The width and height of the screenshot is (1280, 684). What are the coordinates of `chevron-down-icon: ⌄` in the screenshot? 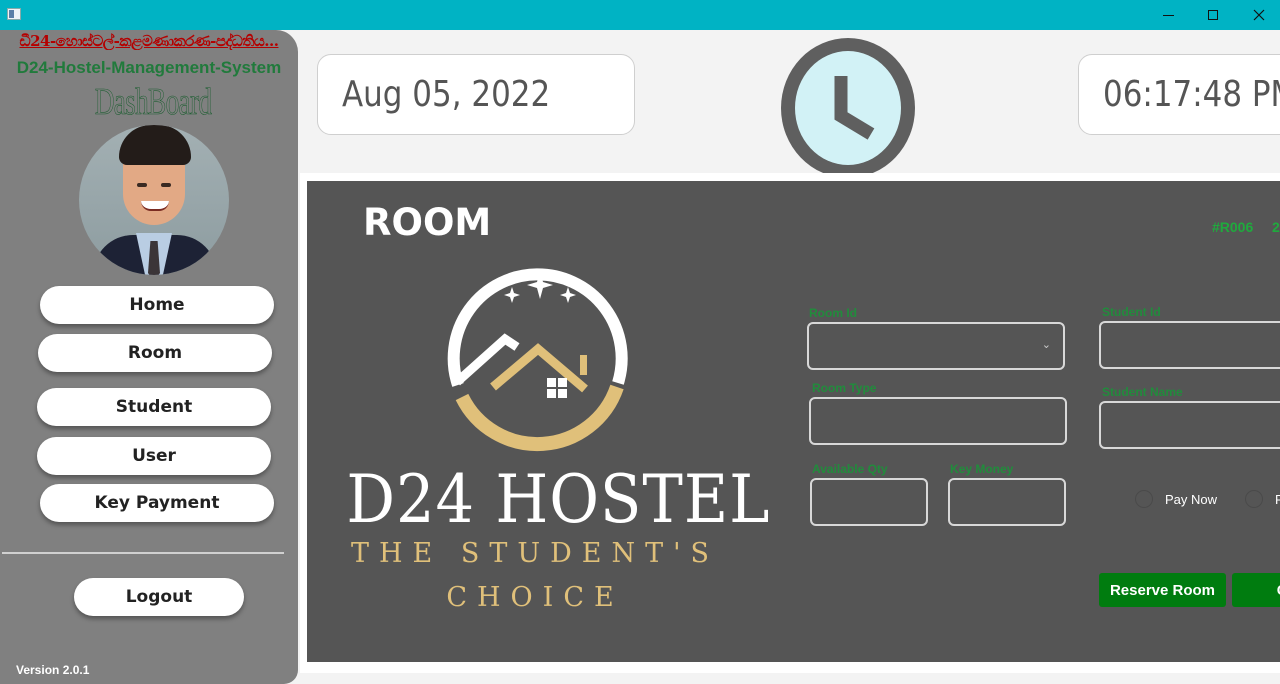 It's located at (1046, 345).